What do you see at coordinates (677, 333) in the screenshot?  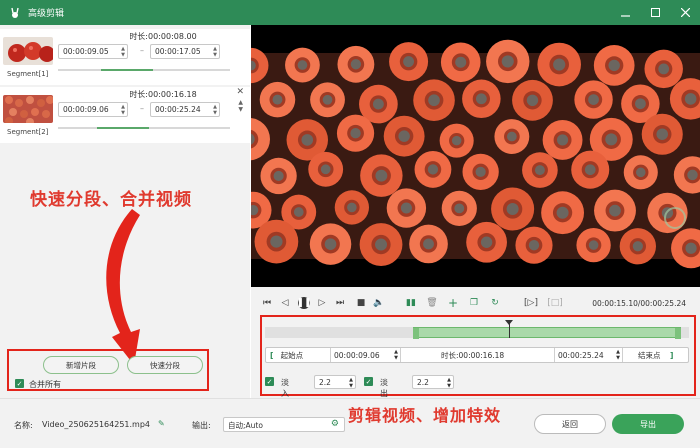 I see `selection-end-handle` at bounding box center [677, 333].